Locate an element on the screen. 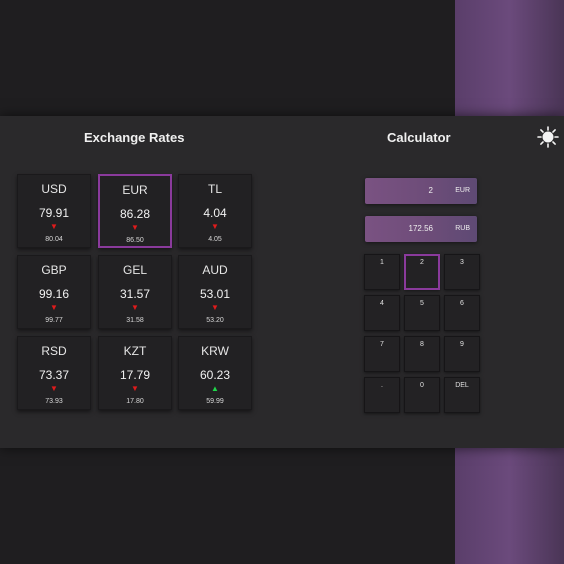 This screenshot has width=564, height=564. currency-rate: 17.79 is located at coordinates (135, 375).